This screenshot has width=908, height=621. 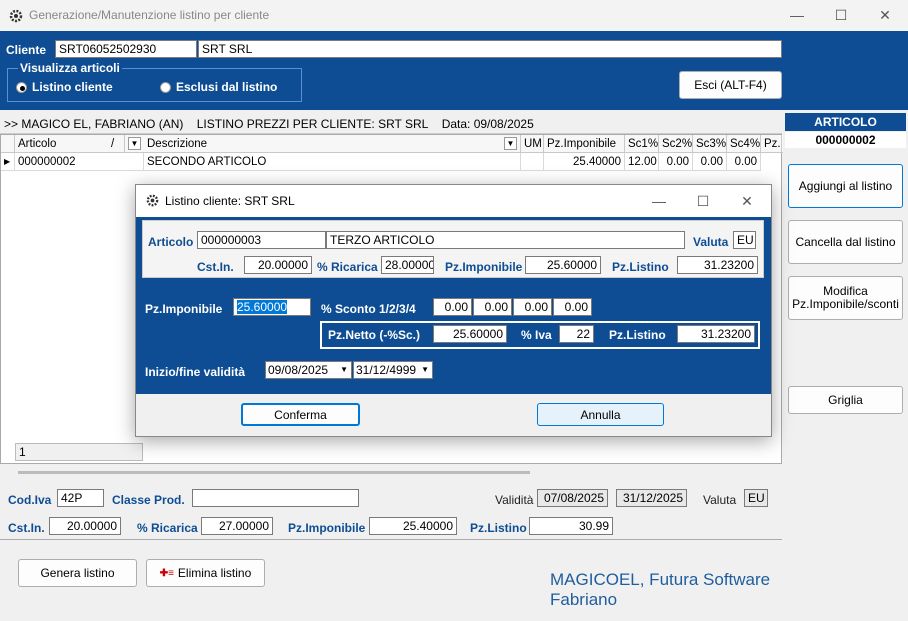 What do you see at coordinates (227, 87) in the screenshot?
I see `radio-esclusi-label: Esclusi dal listino` at bounding box center [227, 87].